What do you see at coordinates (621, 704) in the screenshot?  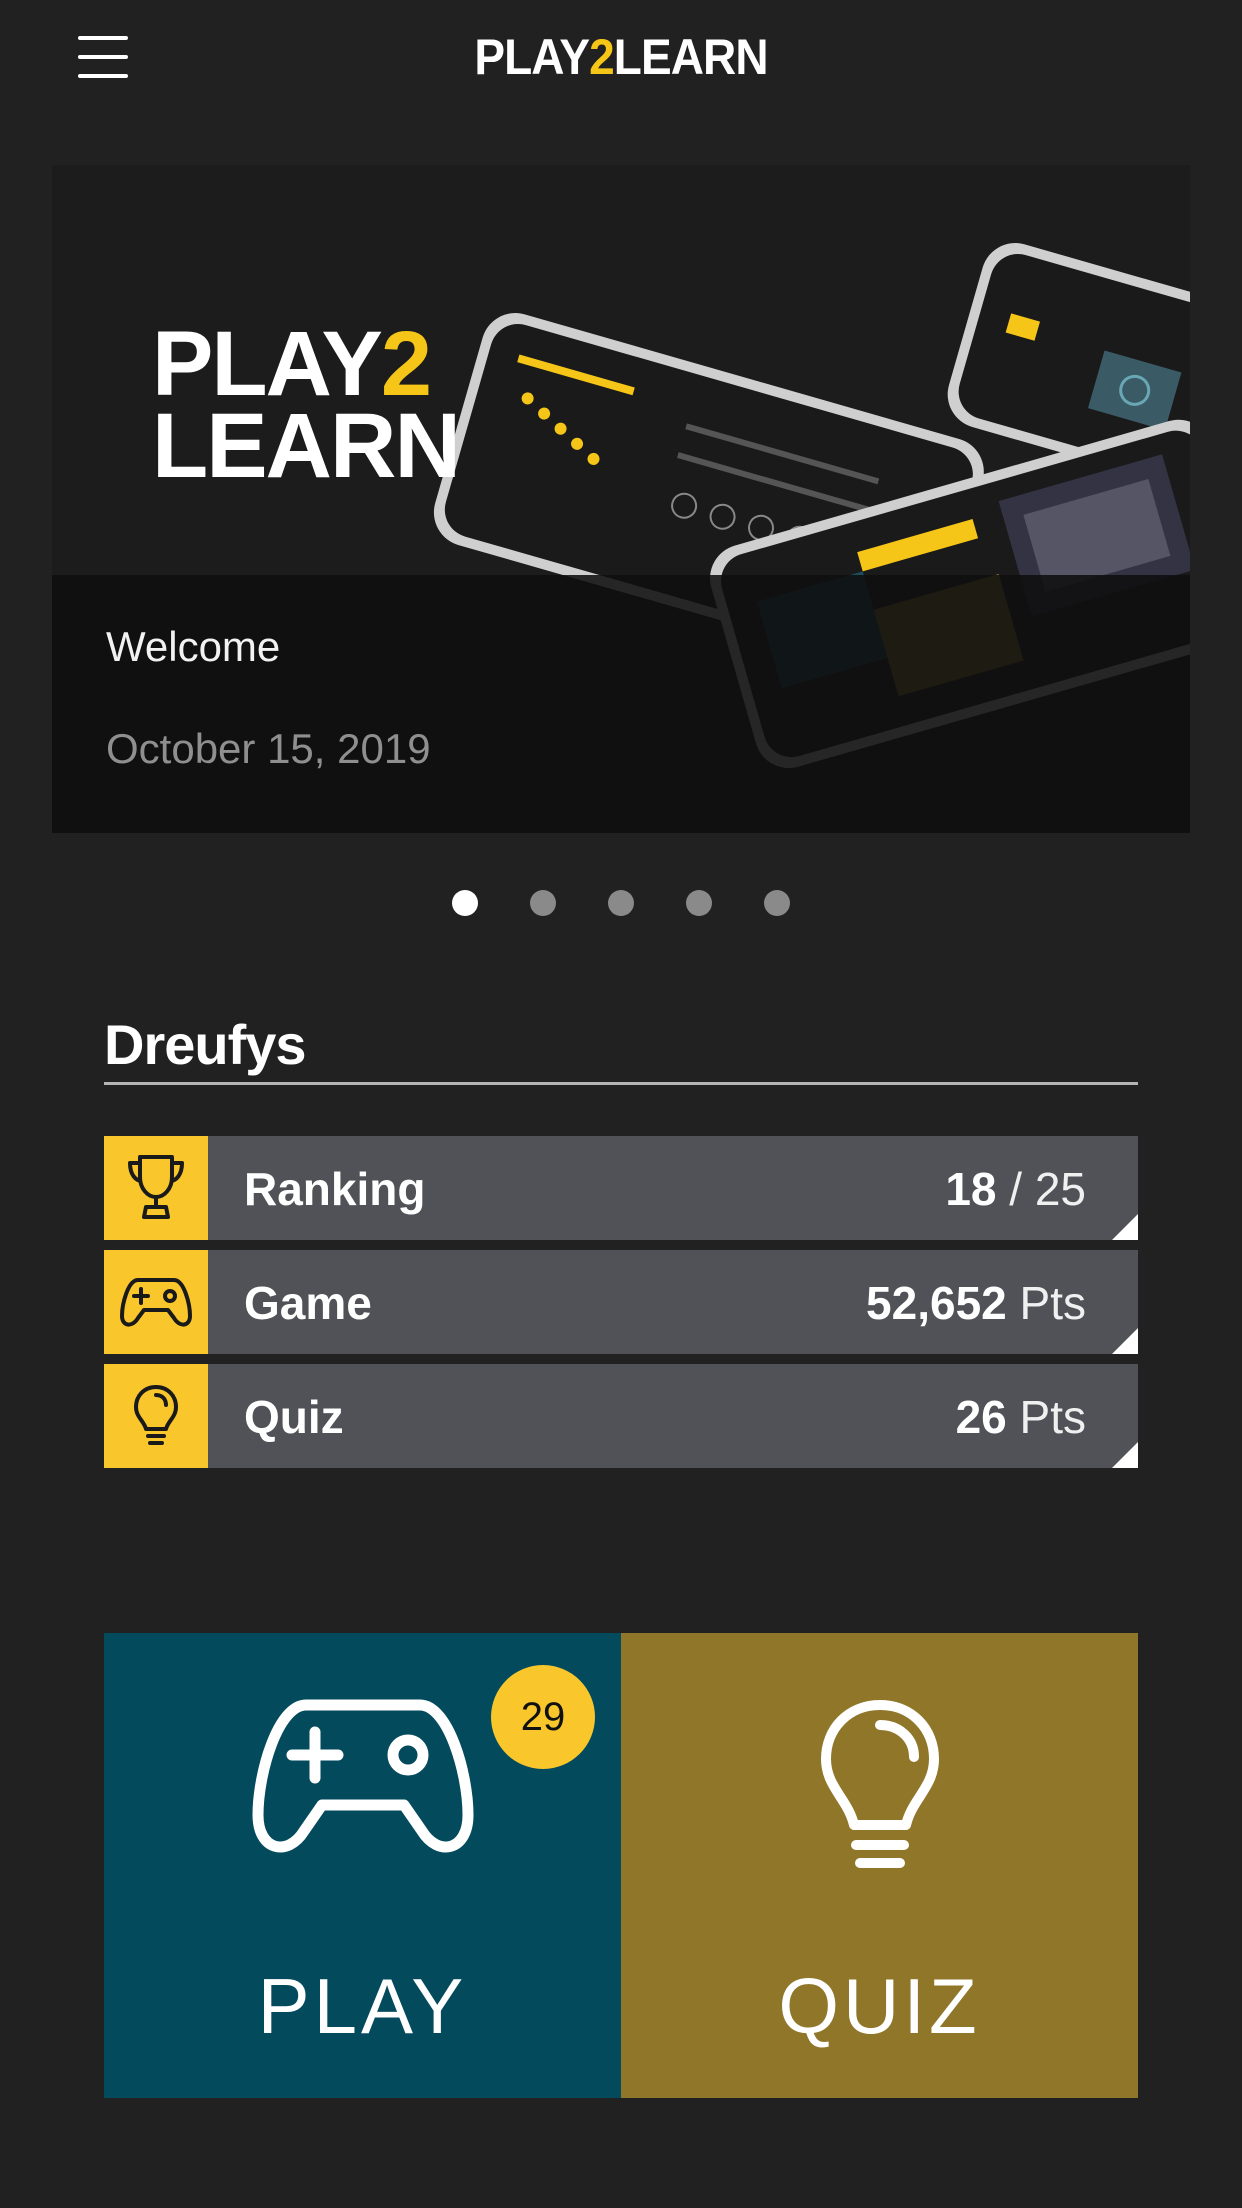 I see `carousel-caption` at bounding box center [621, 704].